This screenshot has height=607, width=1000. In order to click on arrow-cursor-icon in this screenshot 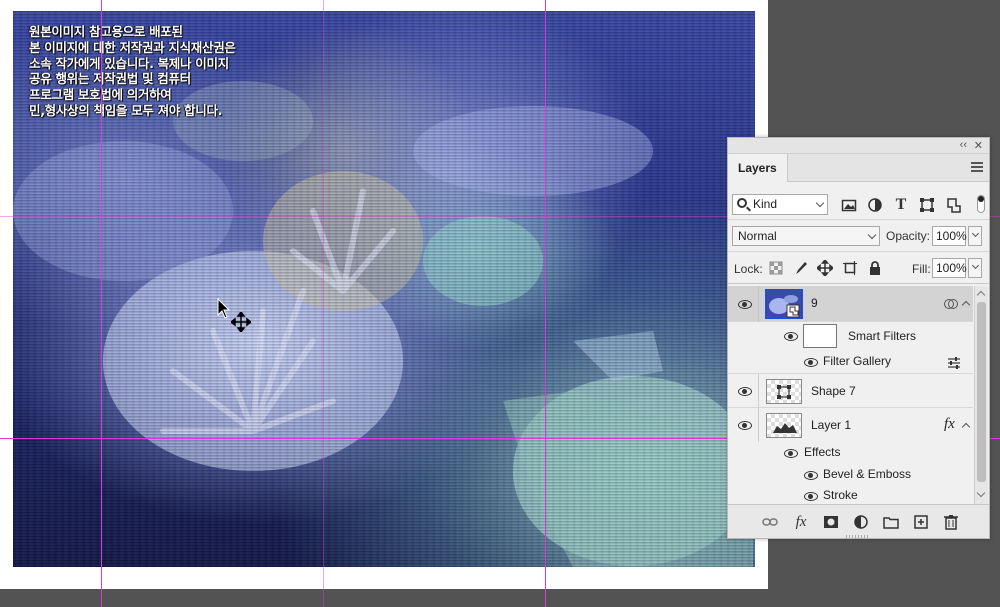, I will do `click(224, 308)`.